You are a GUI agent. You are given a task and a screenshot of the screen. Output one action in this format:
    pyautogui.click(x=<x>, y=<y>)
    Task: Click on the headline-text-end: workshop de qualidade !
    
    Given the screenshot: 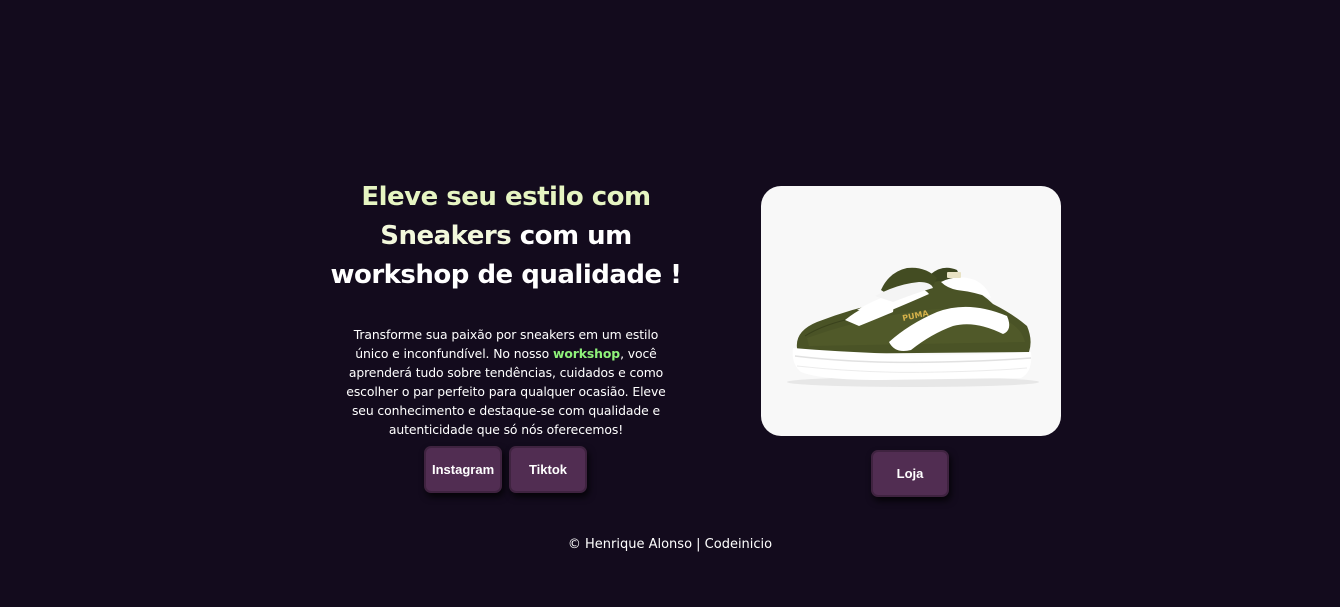 What is the action you would take?
    pyautogui.click(x=506, y=275)
    